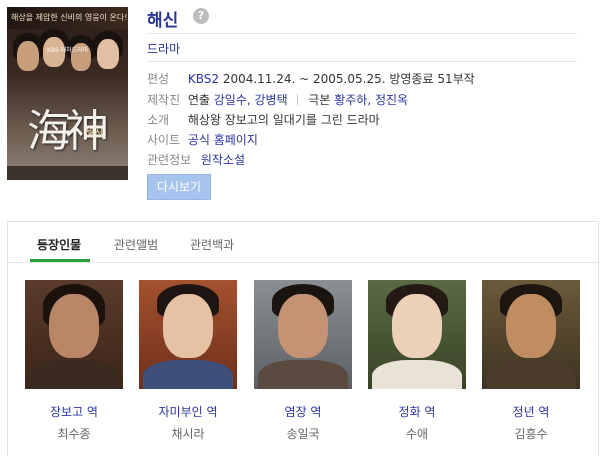  I want to click on tab-cast: 등장인물, so click(59, 244).